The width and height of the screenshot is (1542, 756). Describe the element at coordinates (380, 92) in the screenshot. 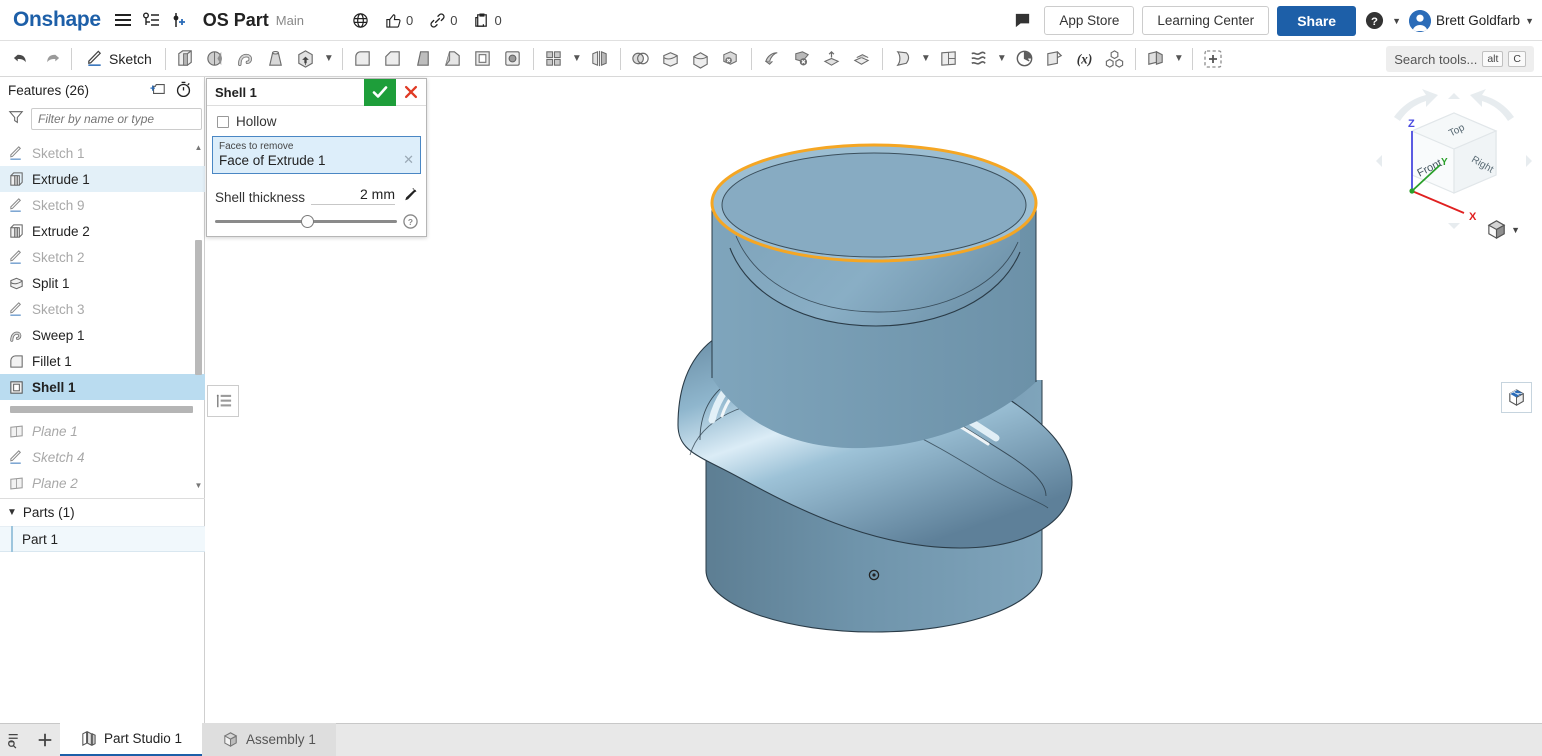

I see `accept-button` at that location.